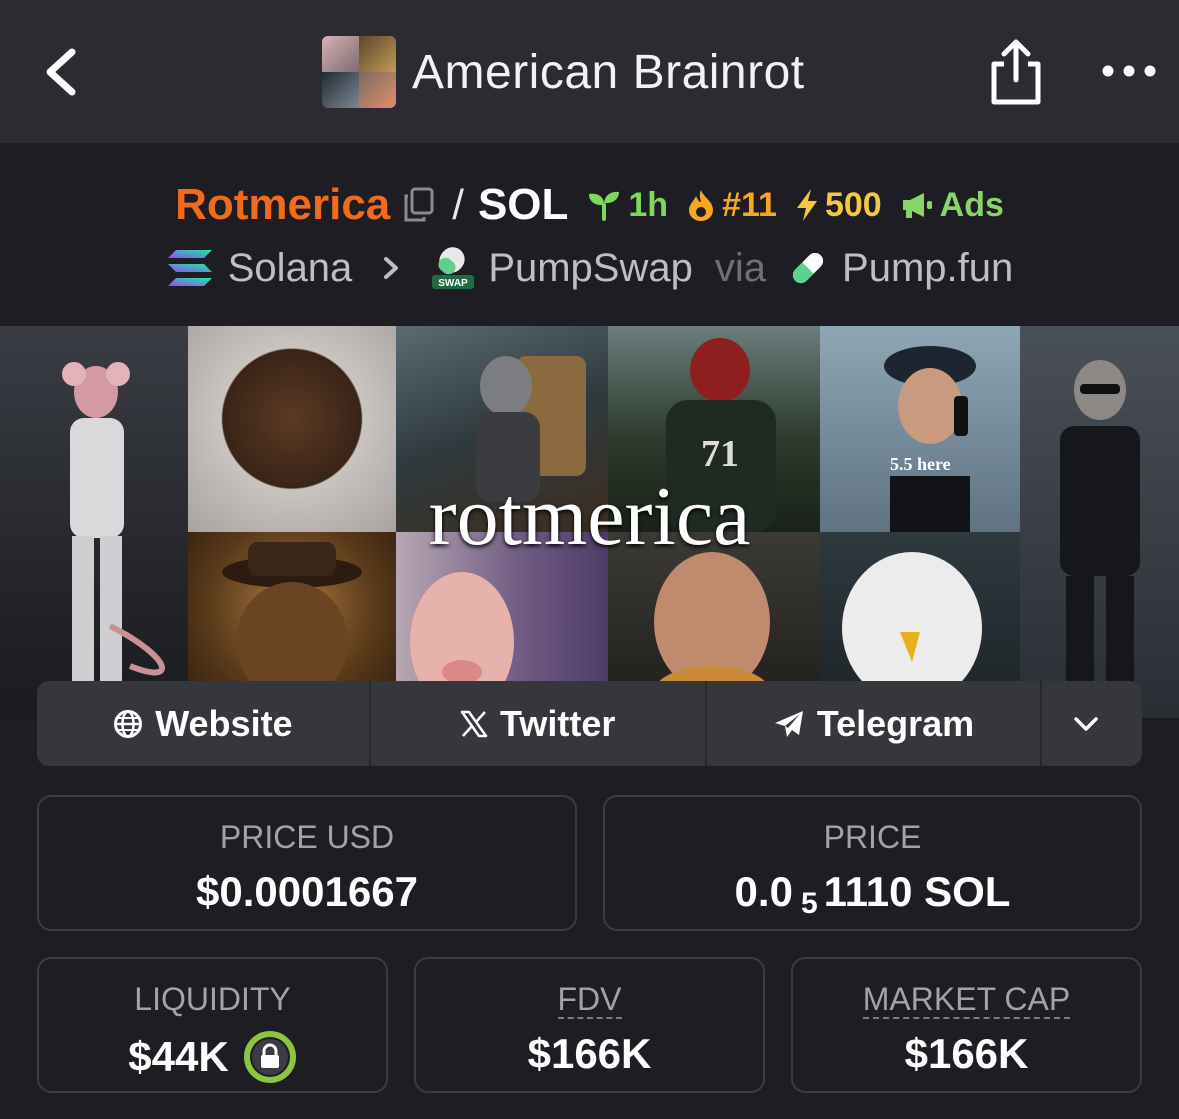 This screenshot has height=1119, width=1179. I want to click on pair-line: Rotmerica / SOL 1h #11 500 Ads, so click(589, 205).